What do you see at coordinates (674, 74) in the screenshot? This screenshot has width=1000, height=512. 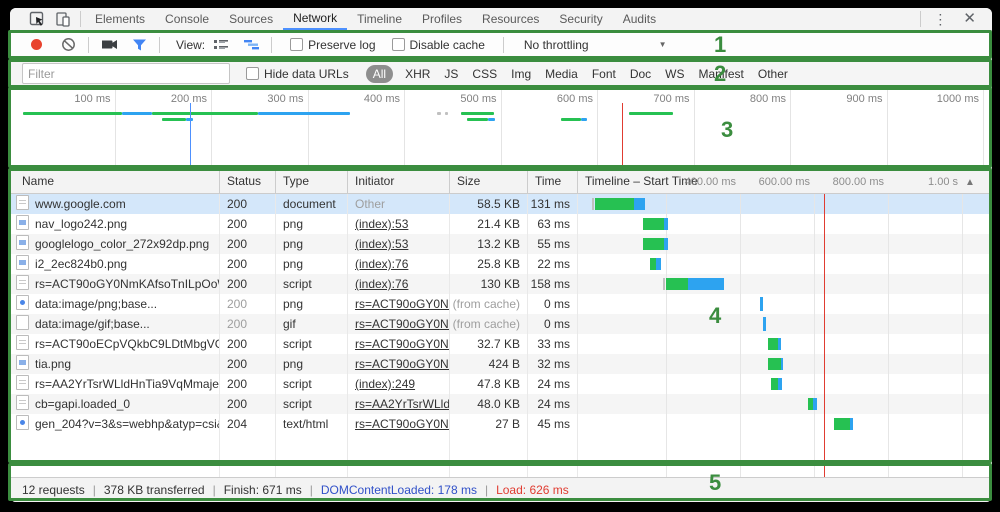 I see `filter-type-ws: WS` at bounding box center [674, 74].